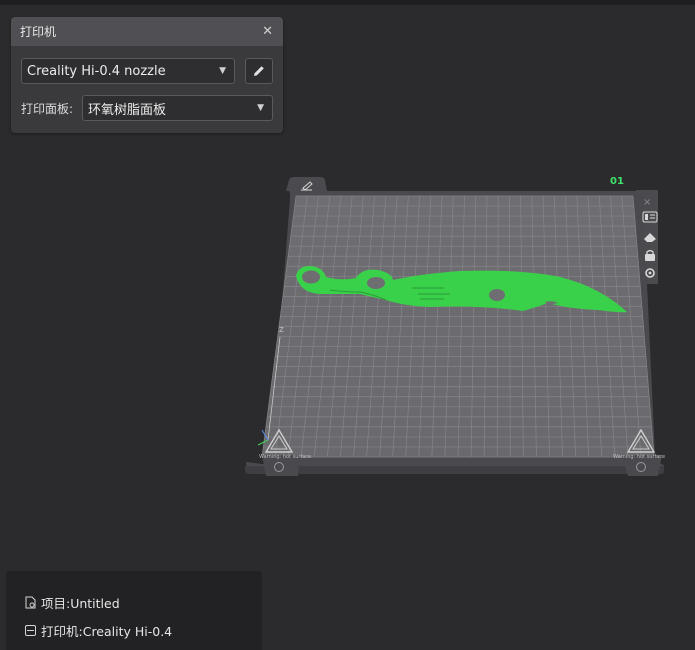 Image resolution: width=695 pixels, height=650 pixels. I want to click on plate-number: 01, so click(617, 181).